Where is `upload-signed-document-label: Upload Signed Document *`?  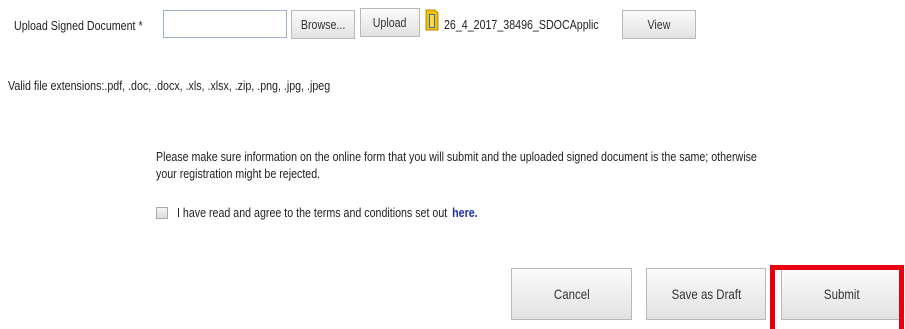
upload-signed-document-label: Upload Signed Document * is located at coordinates (92, 26).